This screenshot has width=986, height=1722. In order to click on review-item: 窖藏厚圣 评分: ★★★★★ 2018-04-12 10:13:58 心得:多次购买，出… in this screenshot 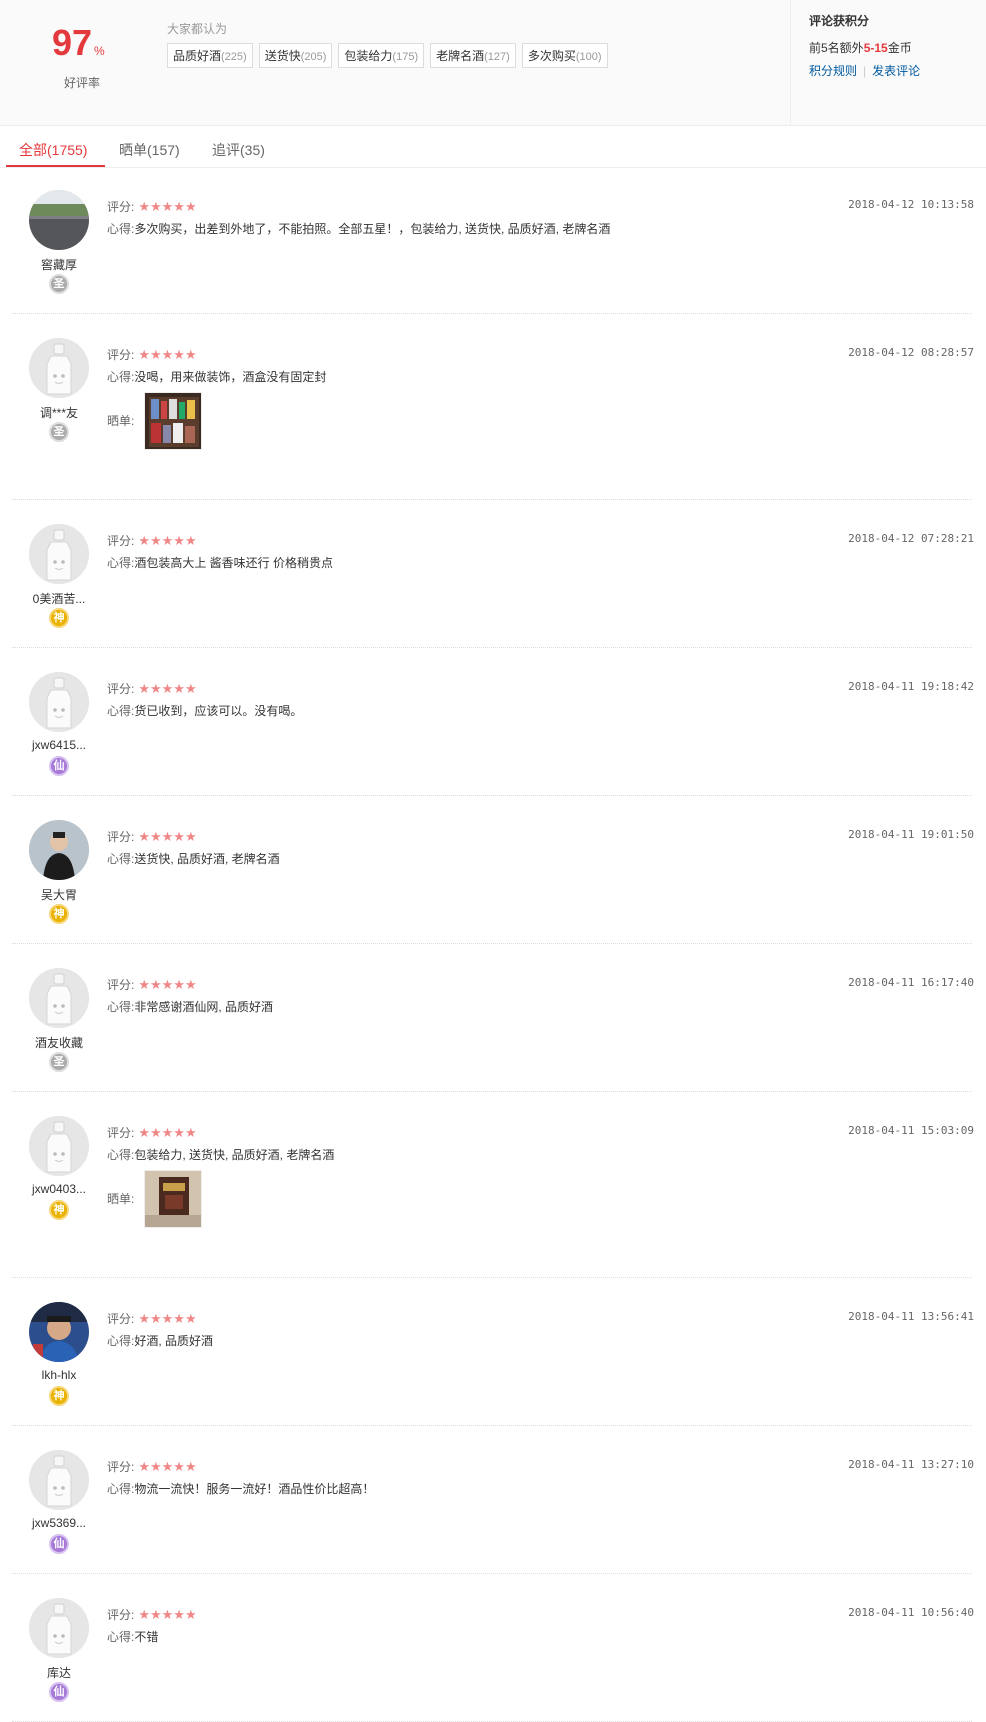, I will do `click(493, 252)`.